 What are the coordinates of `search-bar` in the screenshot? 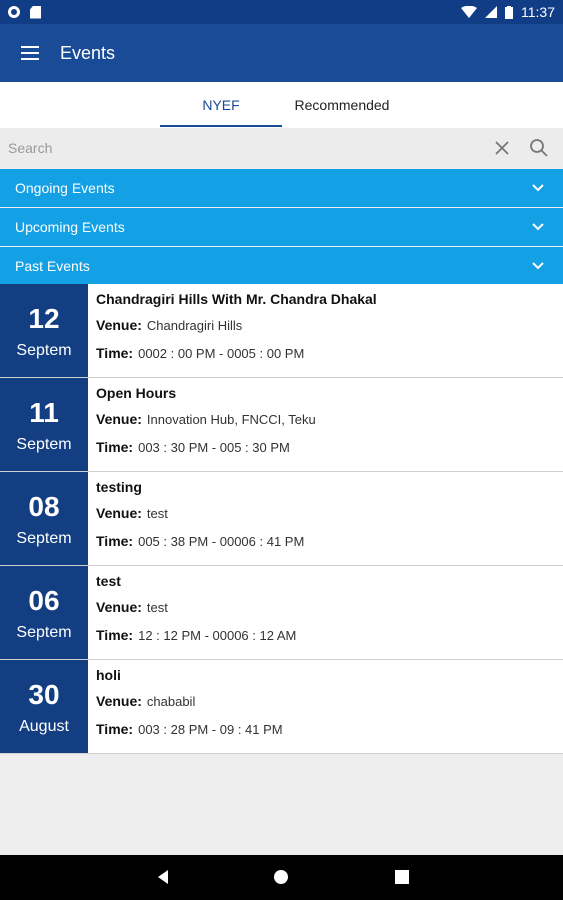 It's located at (281, 148).